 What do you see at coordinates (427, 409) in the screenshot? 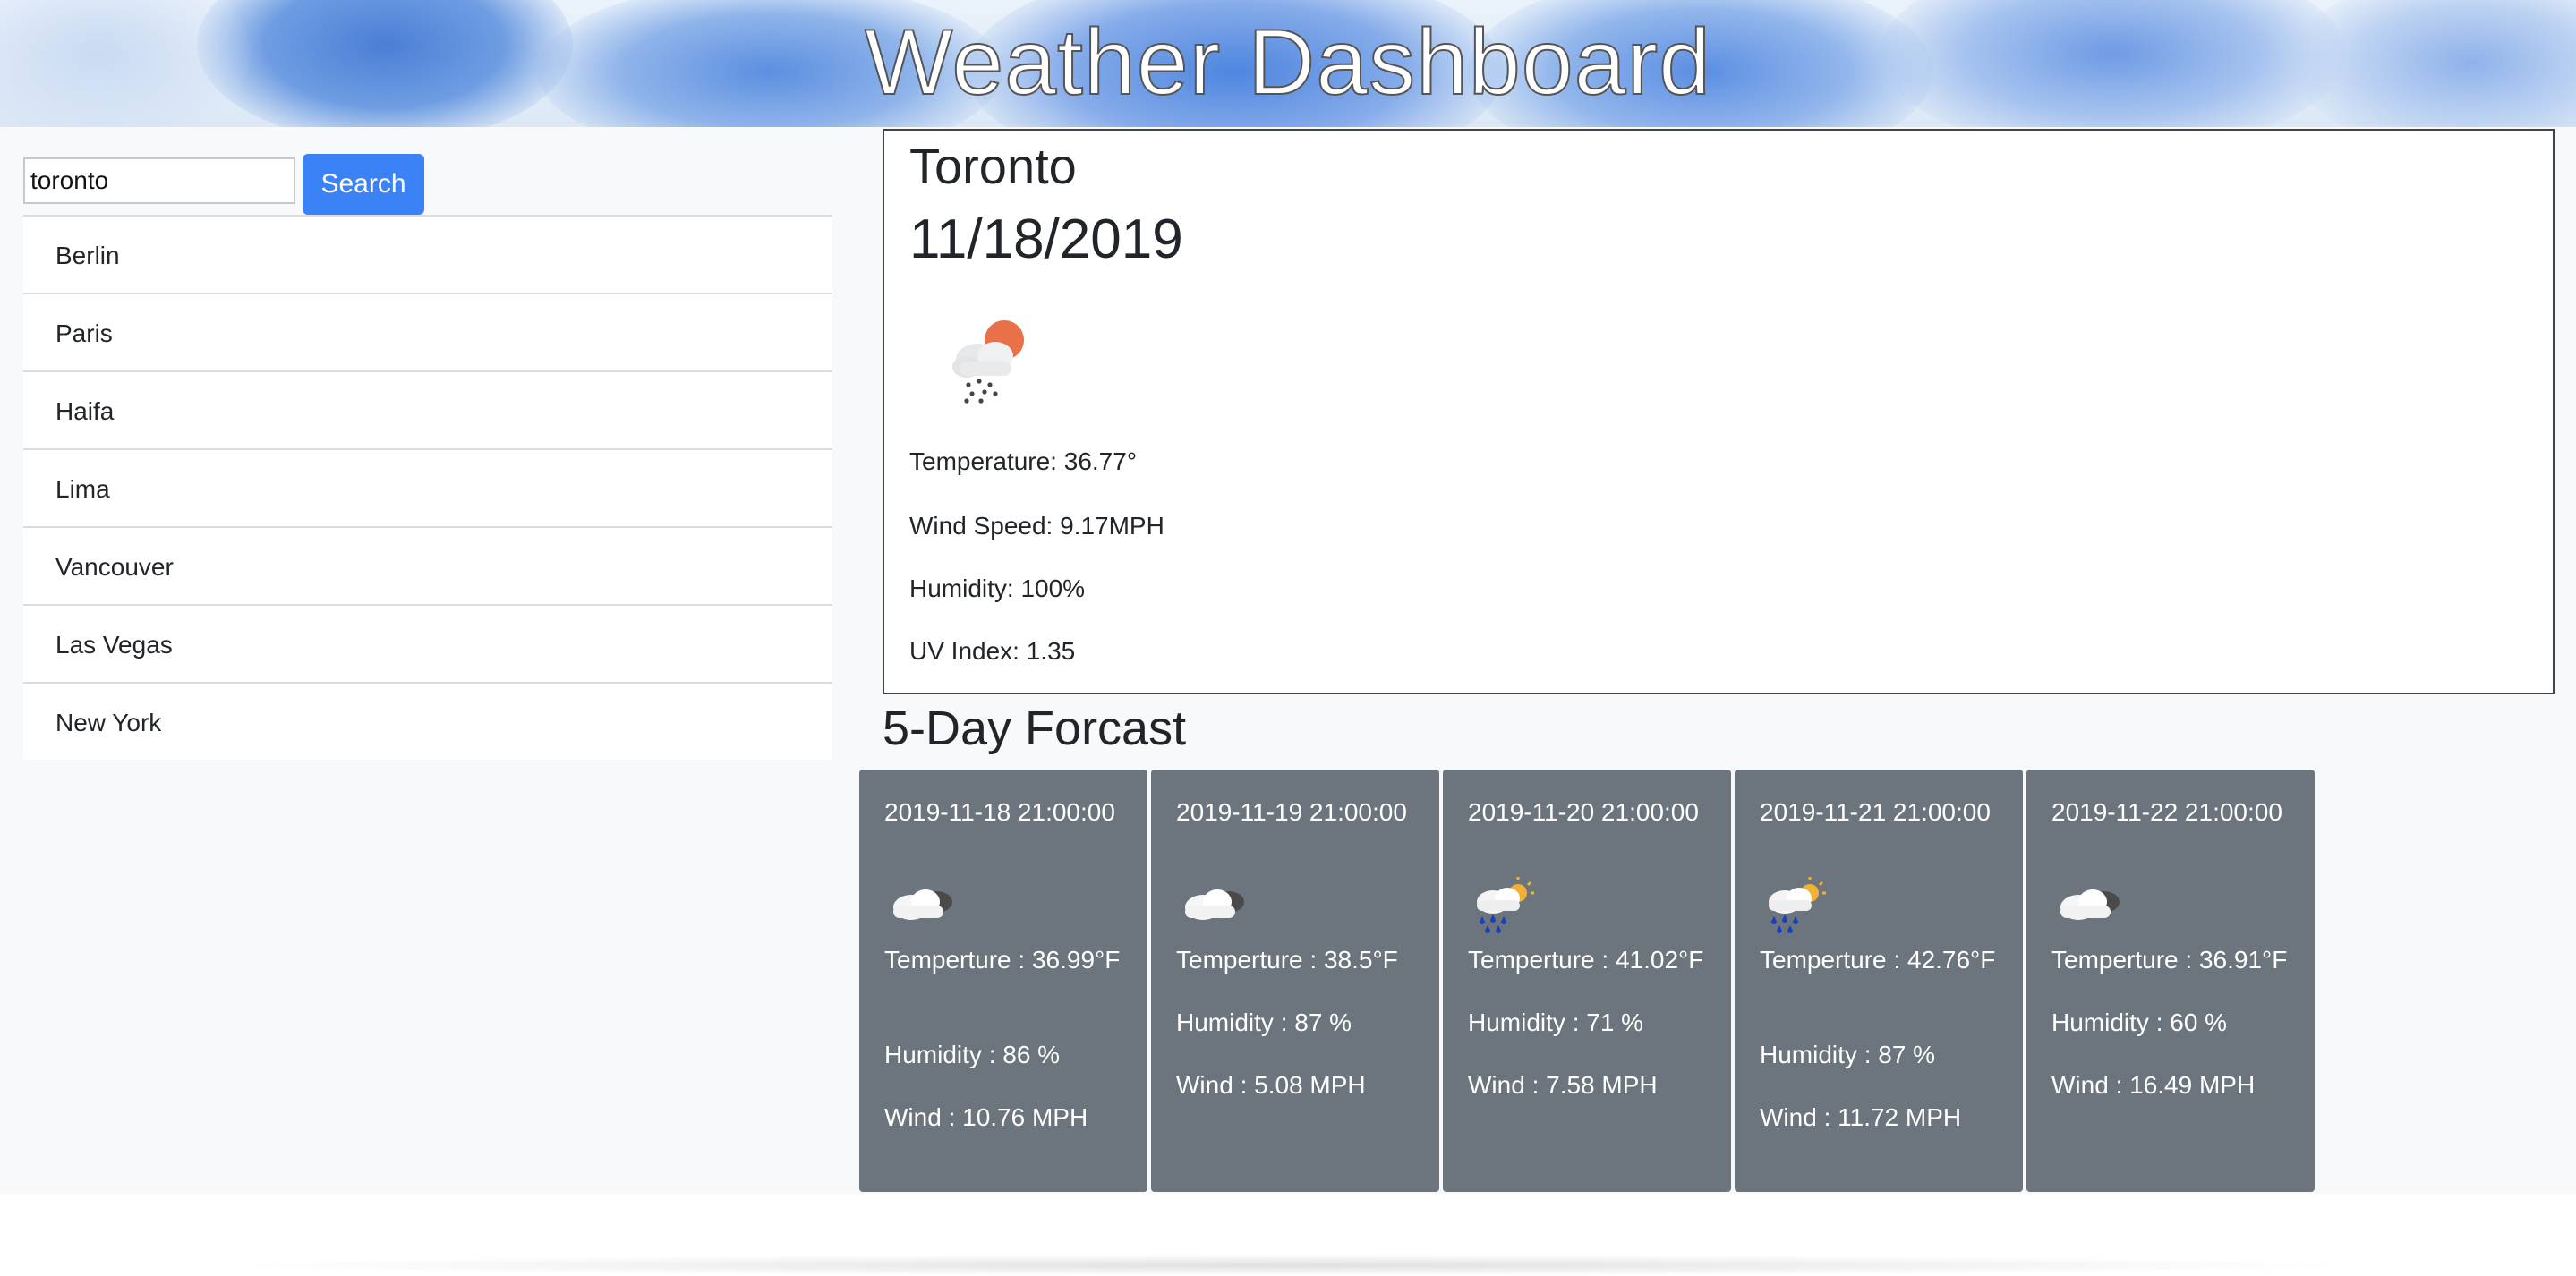
I see `city-list-item: Haifa` at bounding box center [427, 409].